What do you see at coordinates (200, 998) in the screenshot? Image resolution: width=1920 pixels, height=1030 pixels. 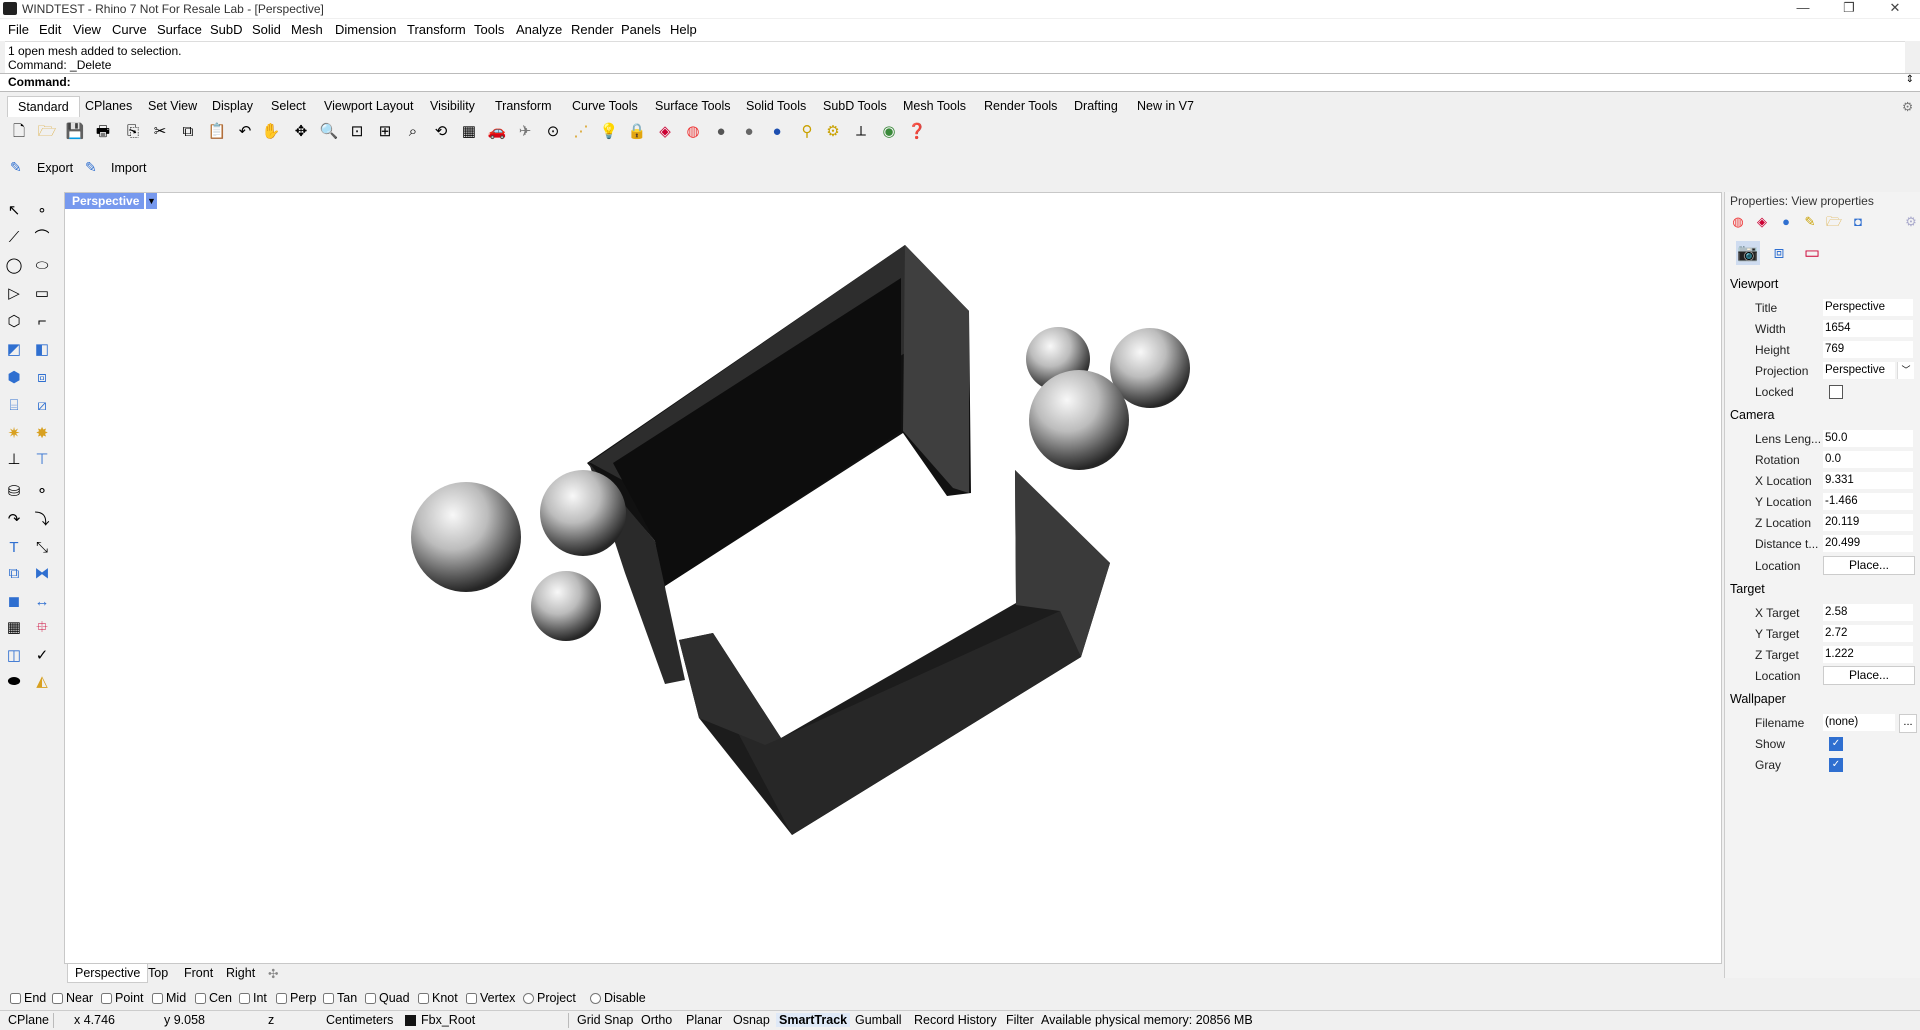 I see `osnap-cen-checkbox` at bounding box center [200, 998].